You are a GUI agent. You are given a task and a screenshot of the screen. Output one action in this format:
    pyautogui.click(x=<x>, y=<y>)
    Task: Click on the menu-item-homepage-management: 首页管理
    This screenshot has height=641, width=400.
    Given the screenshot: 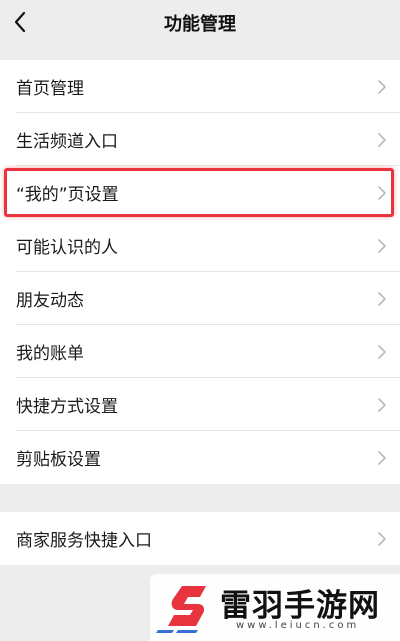 What is the action you would take?
    pyautogui.click(x=200, y=86)
    